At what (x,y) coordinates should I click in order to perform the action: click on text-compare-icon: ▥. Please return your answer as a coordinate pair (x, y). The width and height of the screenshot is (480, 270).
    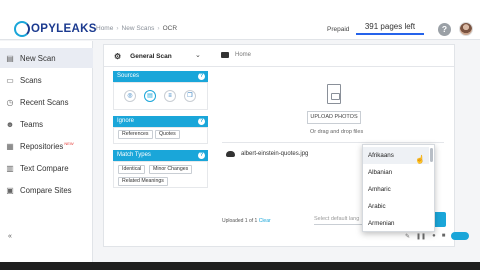
    Looking at the image, I should click on (10, 168).